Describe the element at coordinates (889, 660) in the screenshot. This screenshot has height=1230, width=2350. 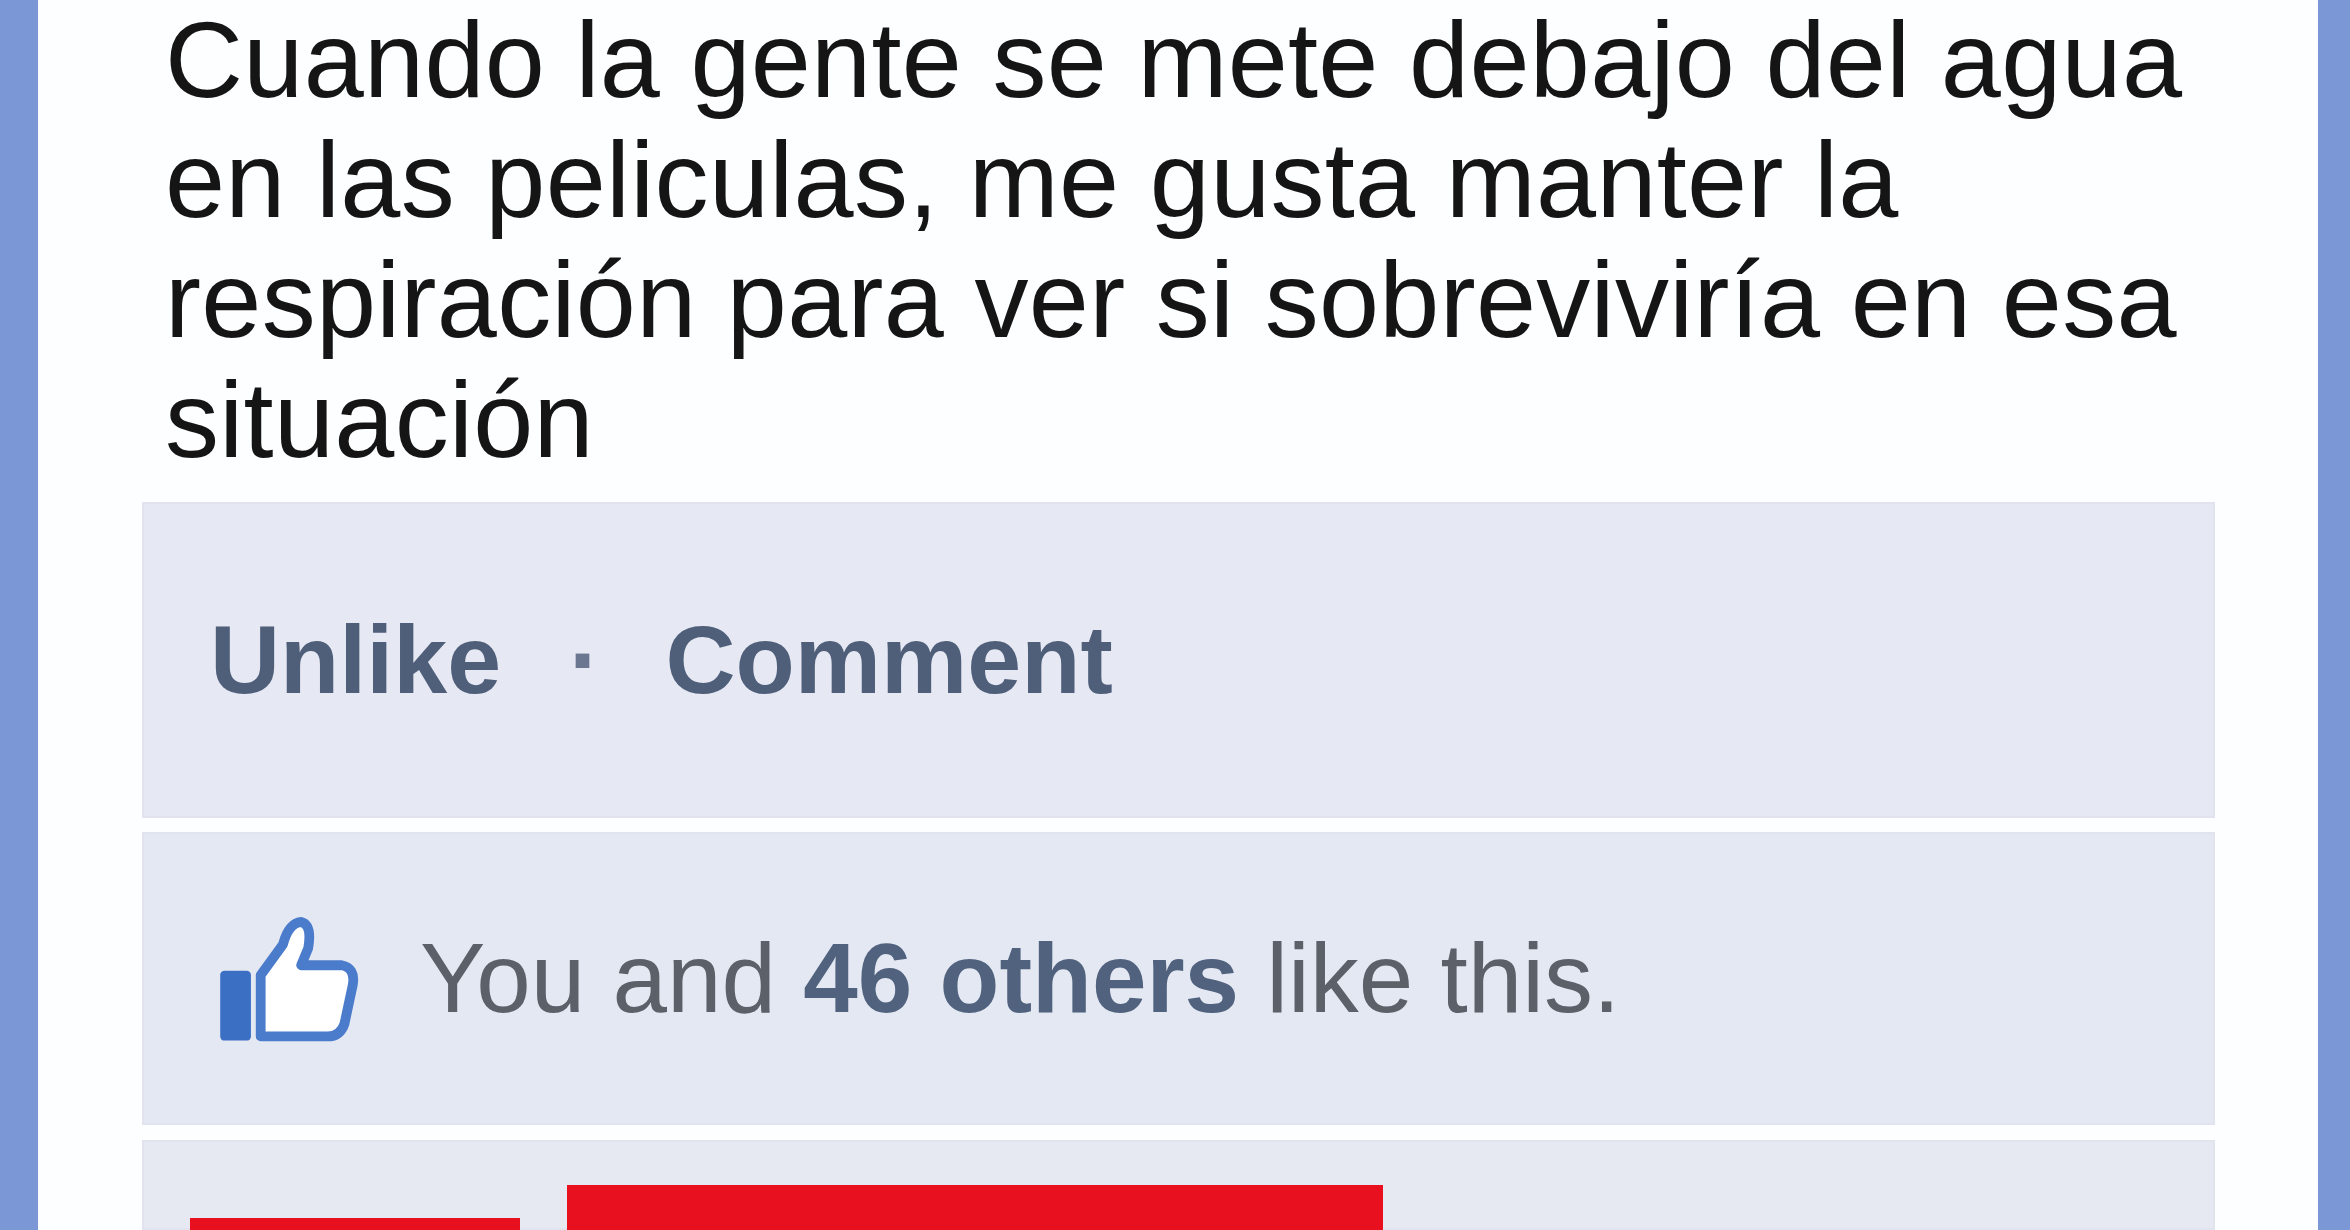
I see `comment-link: Comment` at that location.